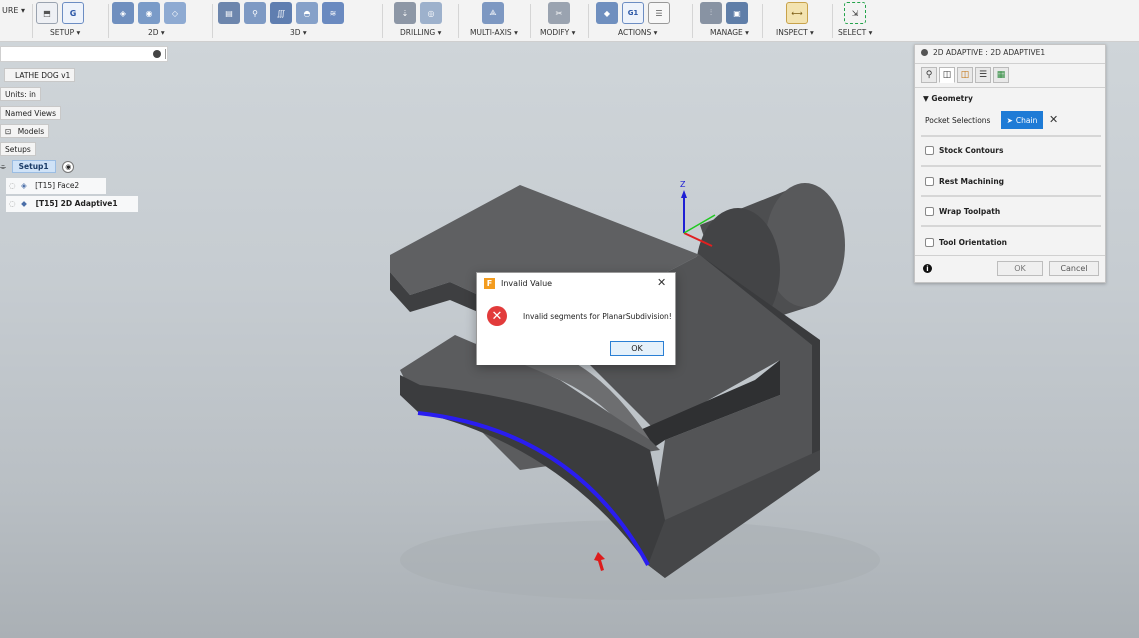  I want to click on geometry-section-header: ▼ Geometry, so click(948, 98).